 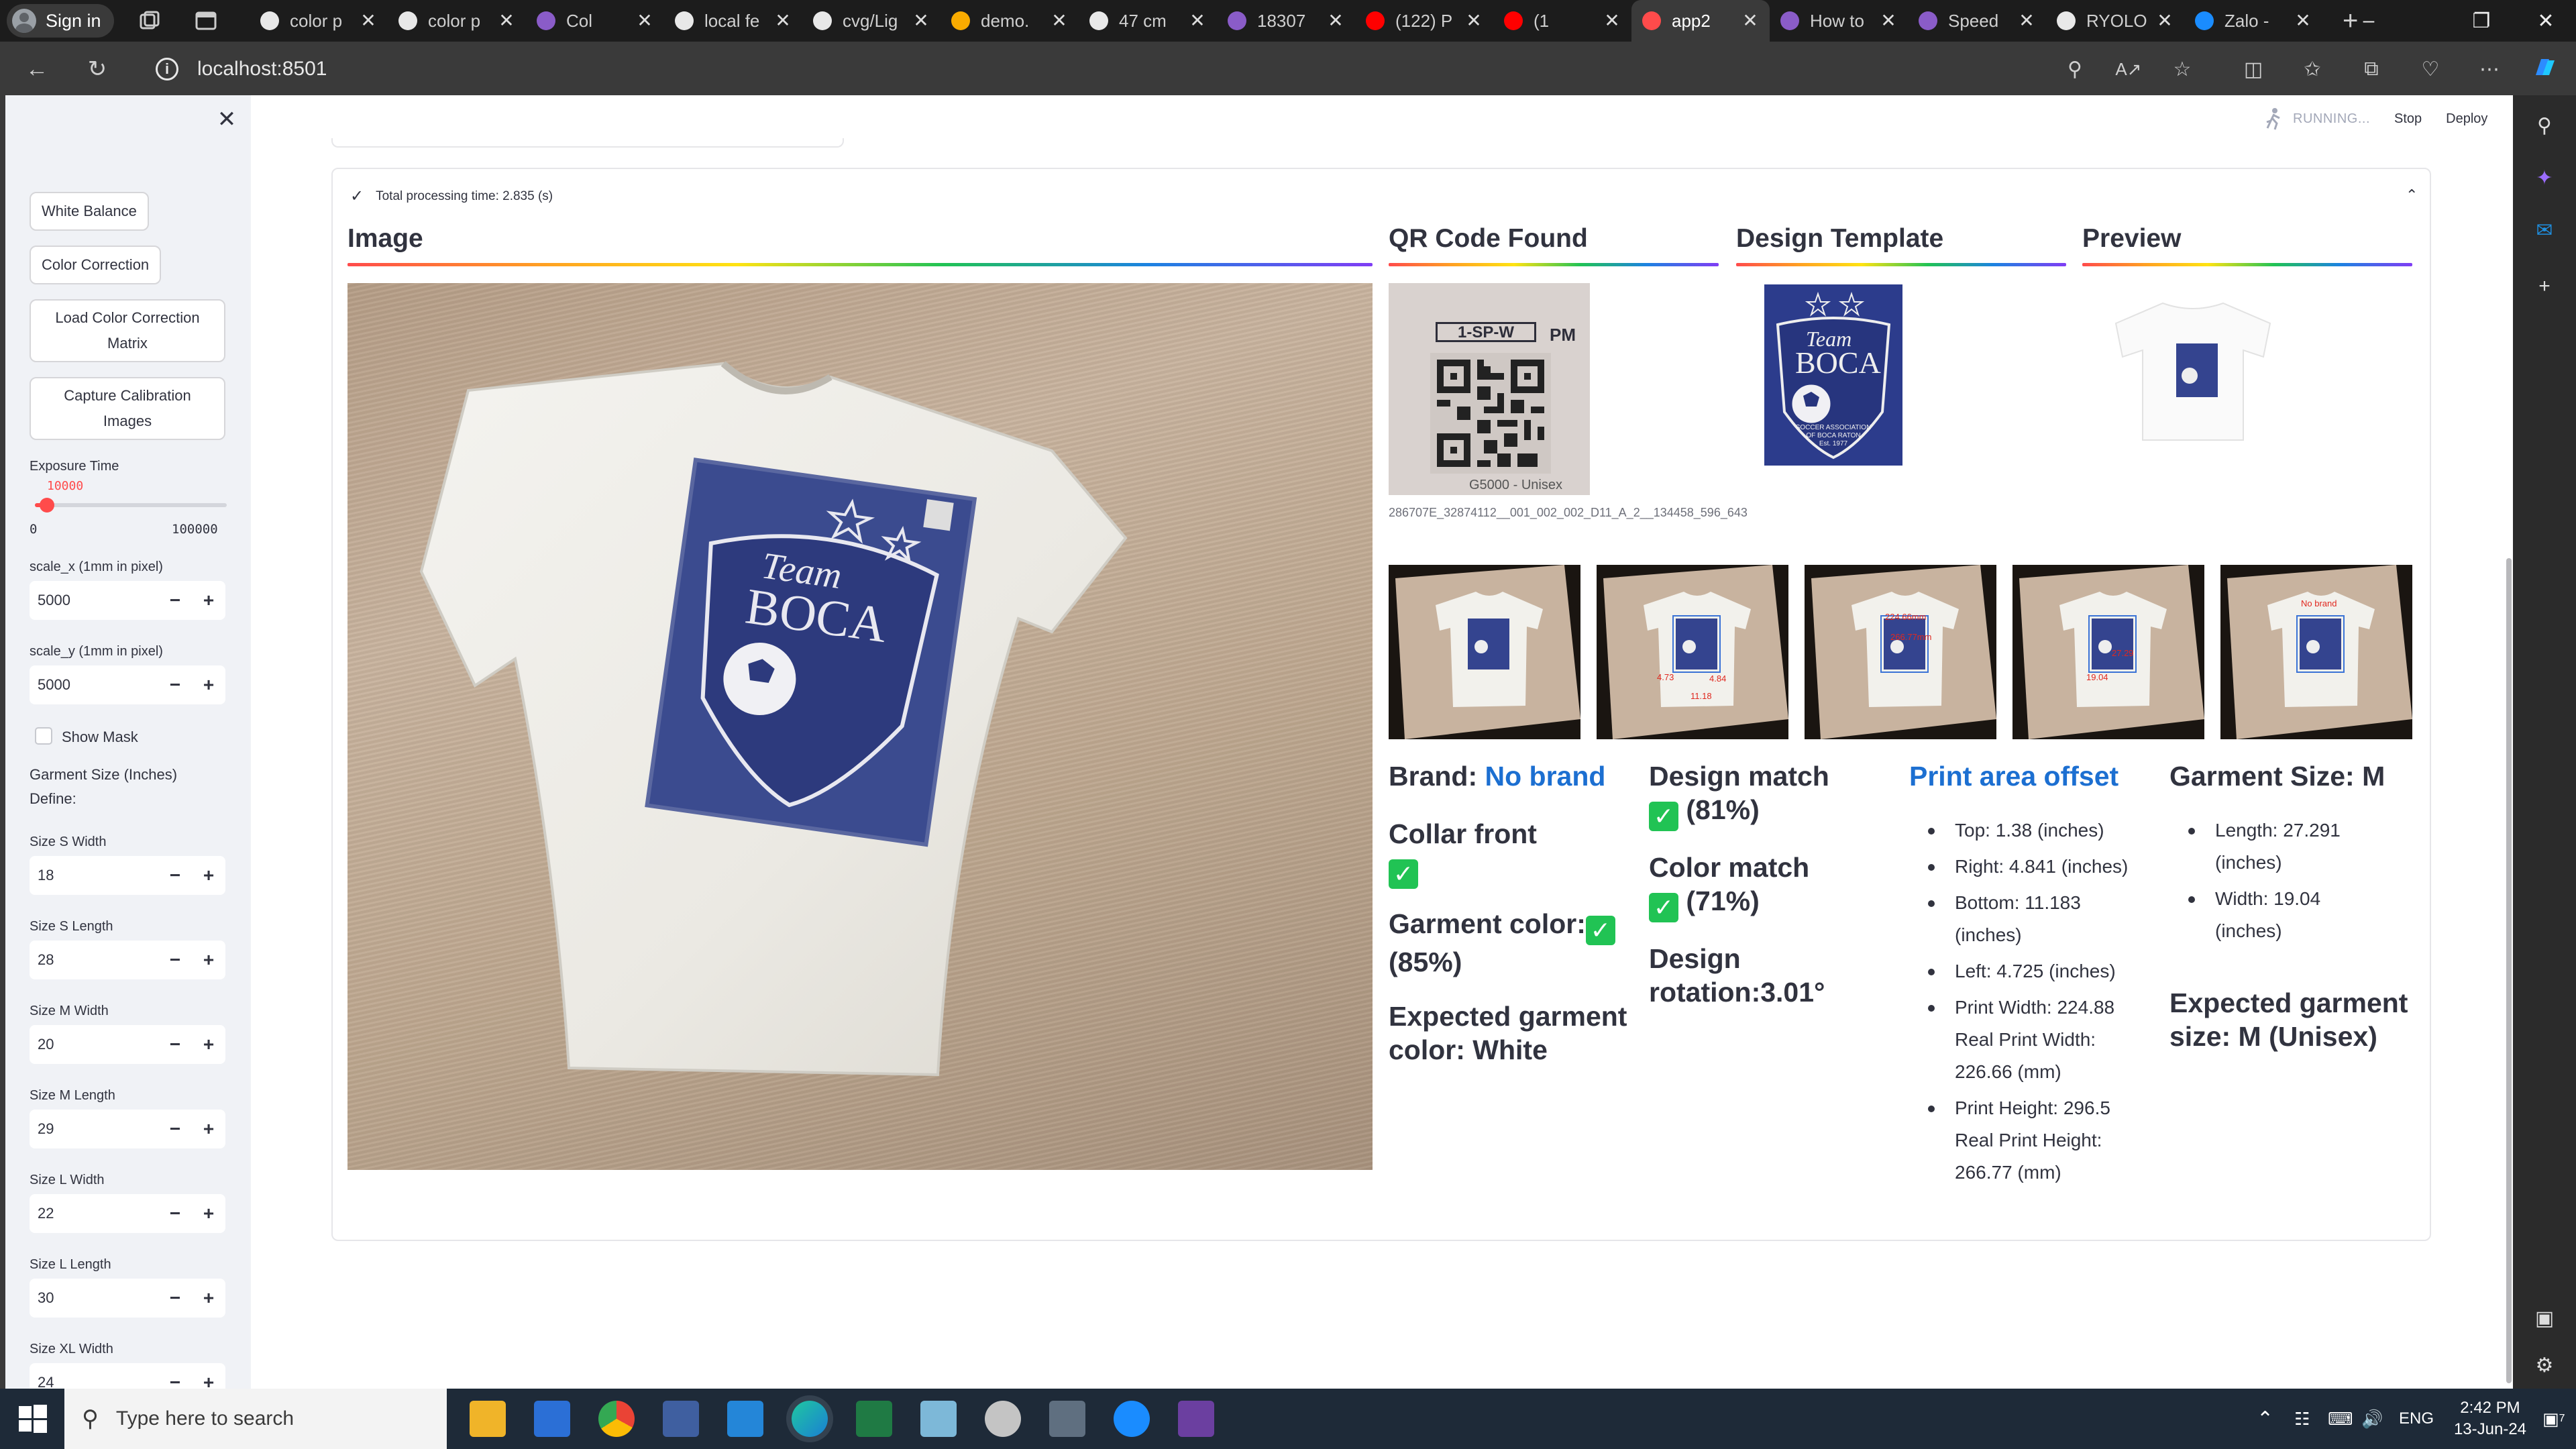 What do you see at coordinates (745, 1419) in the screenshot?
I see `vscode-icon` at bounding box center [745, 1419].